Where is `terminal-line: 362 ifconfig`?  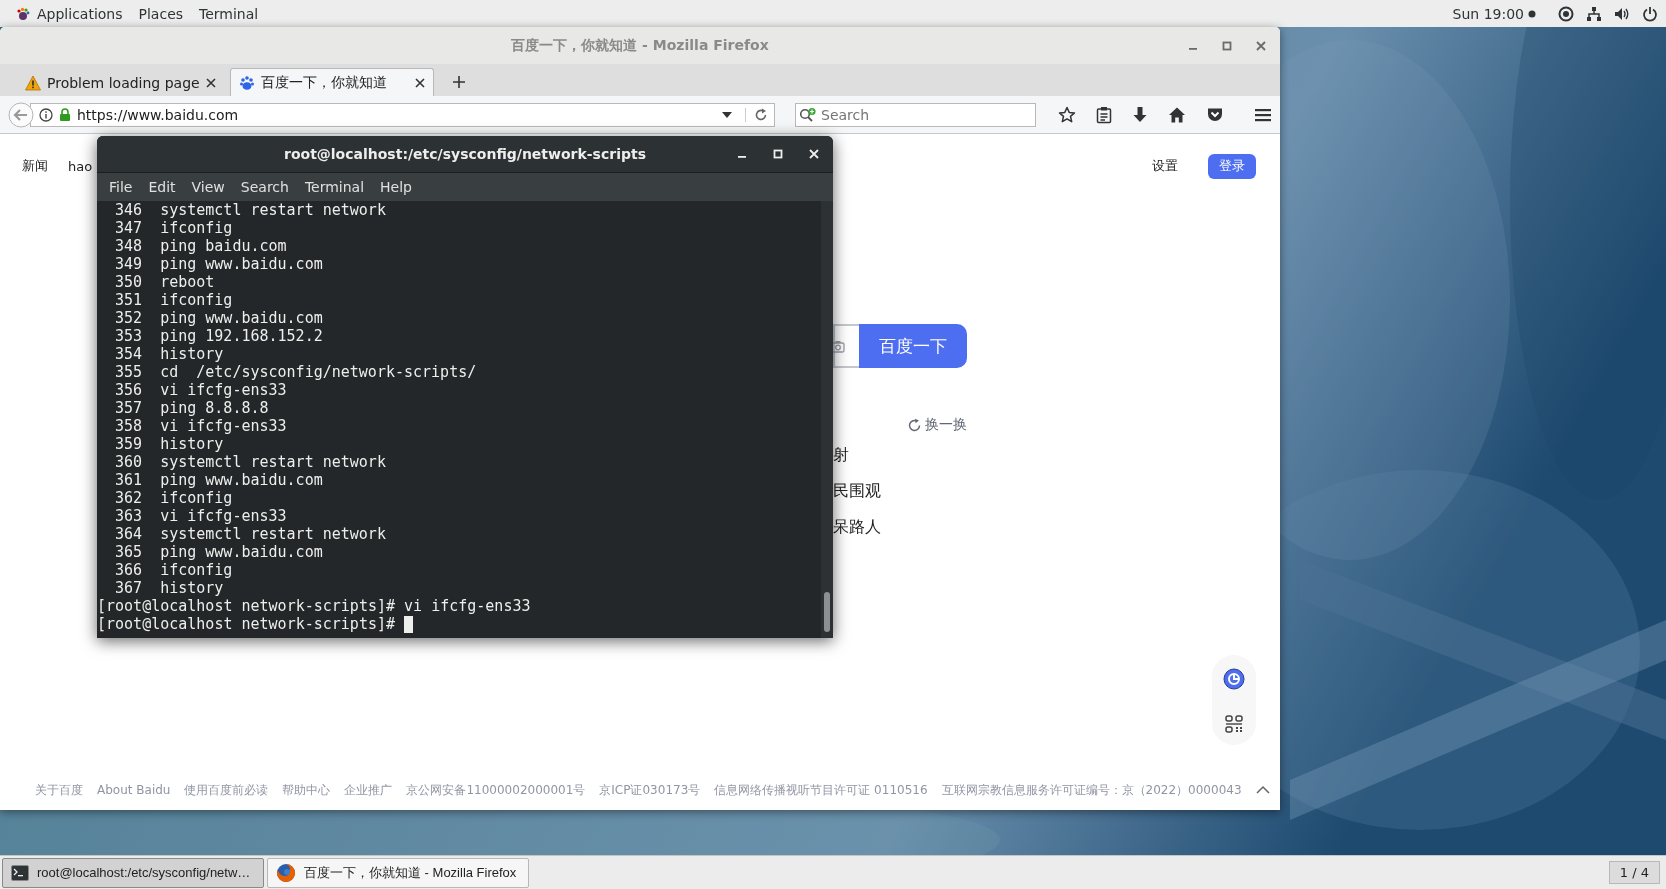
terminal-line: 362 ifconfig is located at coordinates (174, 498).